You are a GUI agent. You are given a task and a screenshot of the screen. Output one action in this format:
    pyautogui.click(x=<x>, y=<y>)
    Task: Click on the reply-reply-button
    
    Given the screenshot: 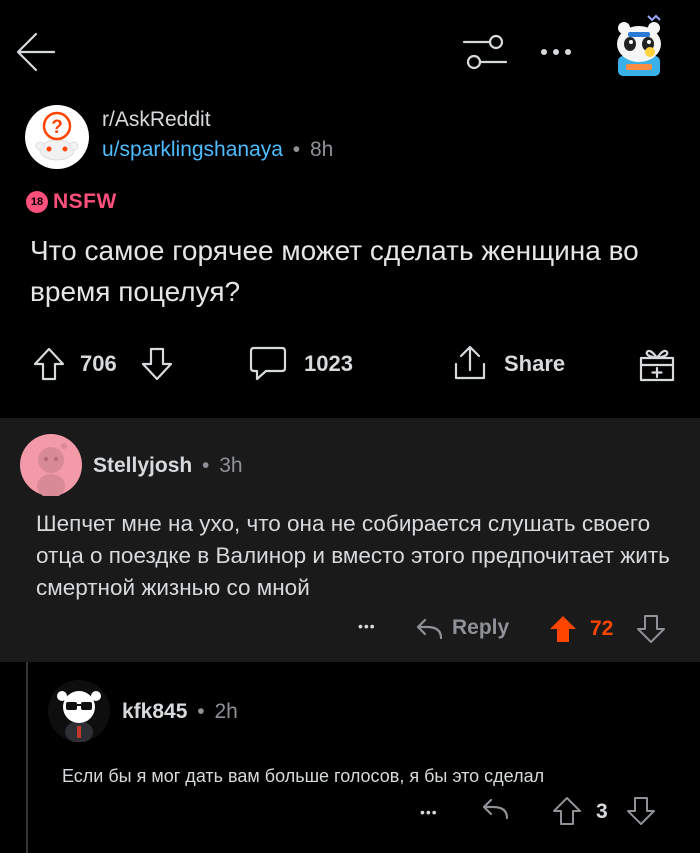 What is the action you would take?
    pyautogui.click(x=497, y=811)
    